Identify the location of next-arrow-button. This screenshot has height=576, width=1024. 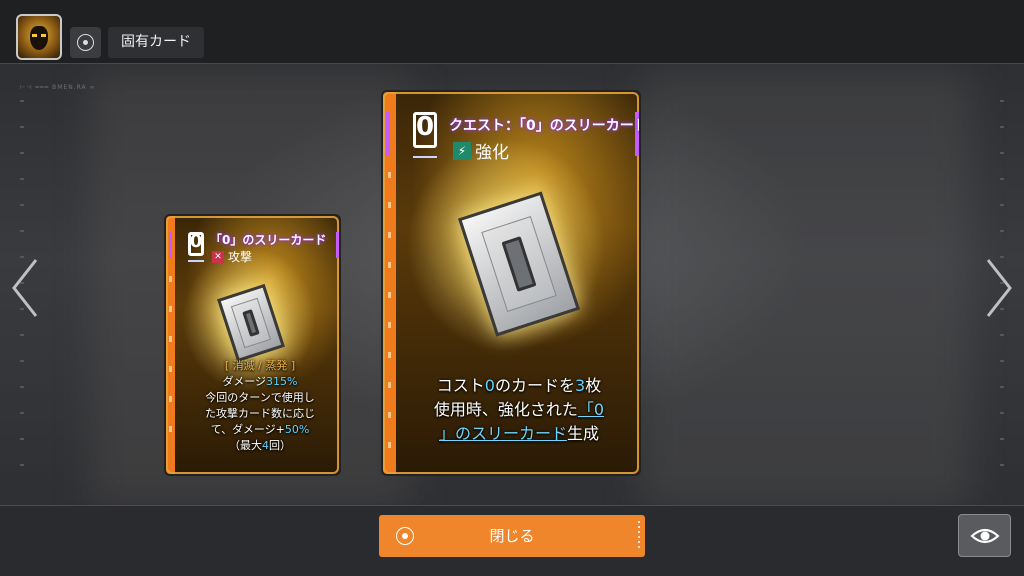
(999, 288).